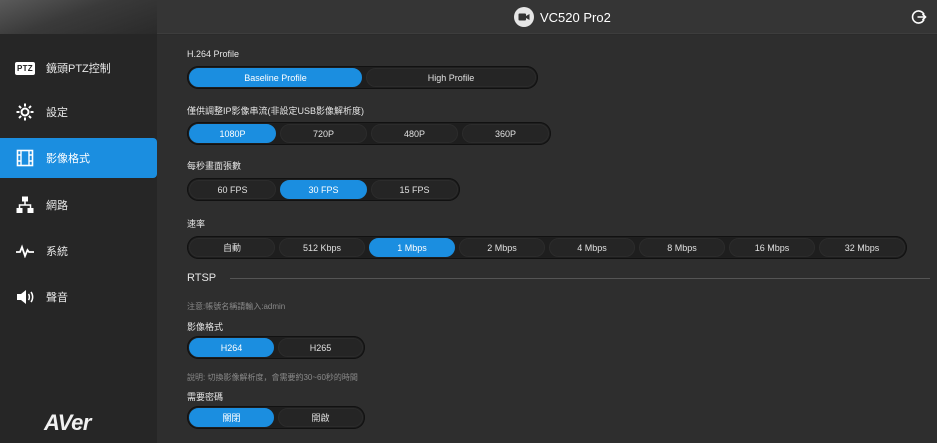 Image resolution: width=937 pixels, height=443 pixels. What do you see at coordinates (78, 17) in the screenshot?
I see `sidebar-header` at bounding box center [78, 17].